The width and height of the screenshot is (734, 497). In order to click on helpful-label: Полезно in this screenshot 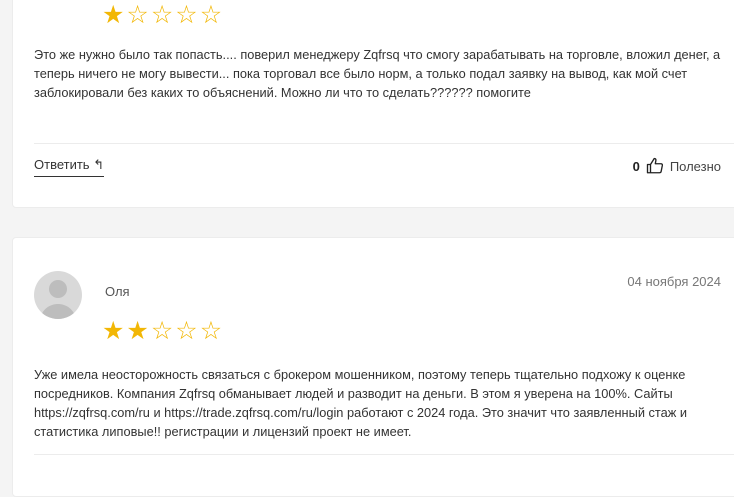, I will do `click(695, 166)`.